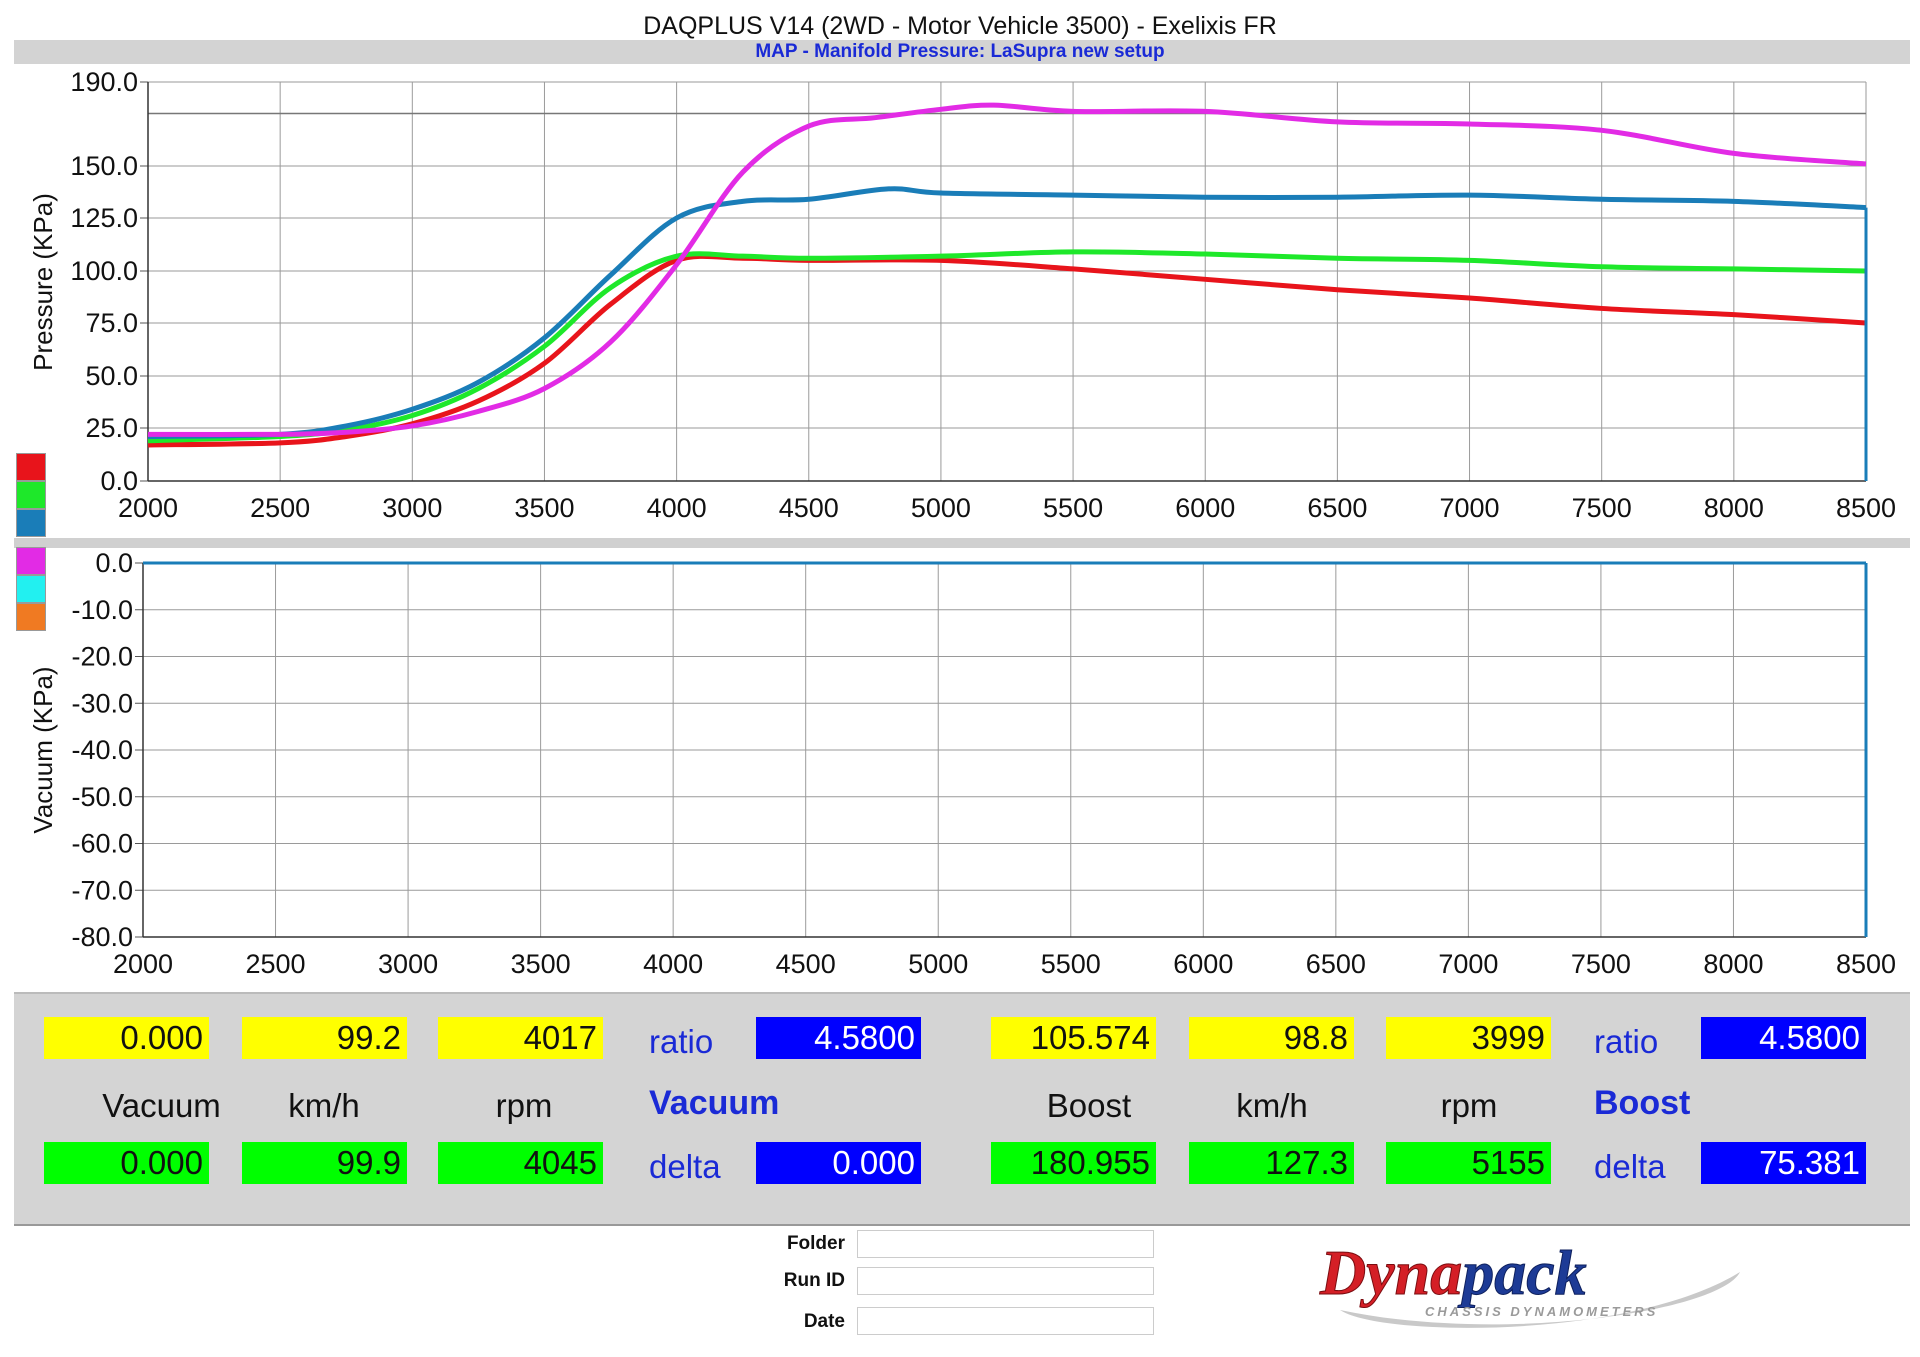  What do you see at coordinates (714, 1103) in the screenshot?
I see `vacuum-section-label: Vacuum` at bounding box center [714, 1103].